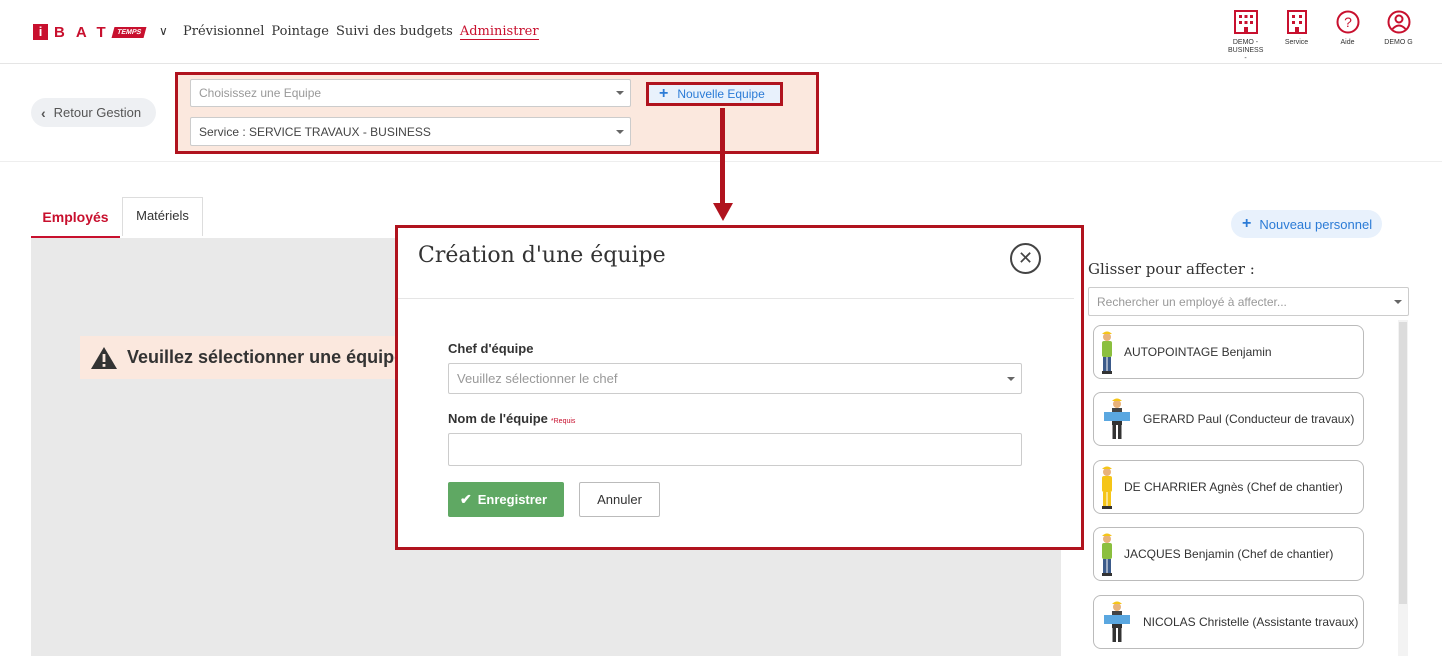 This screenshot has width=1442, height=656. I want to click on new-team-button: + Nouvelle Equipe, so click(714, 94).